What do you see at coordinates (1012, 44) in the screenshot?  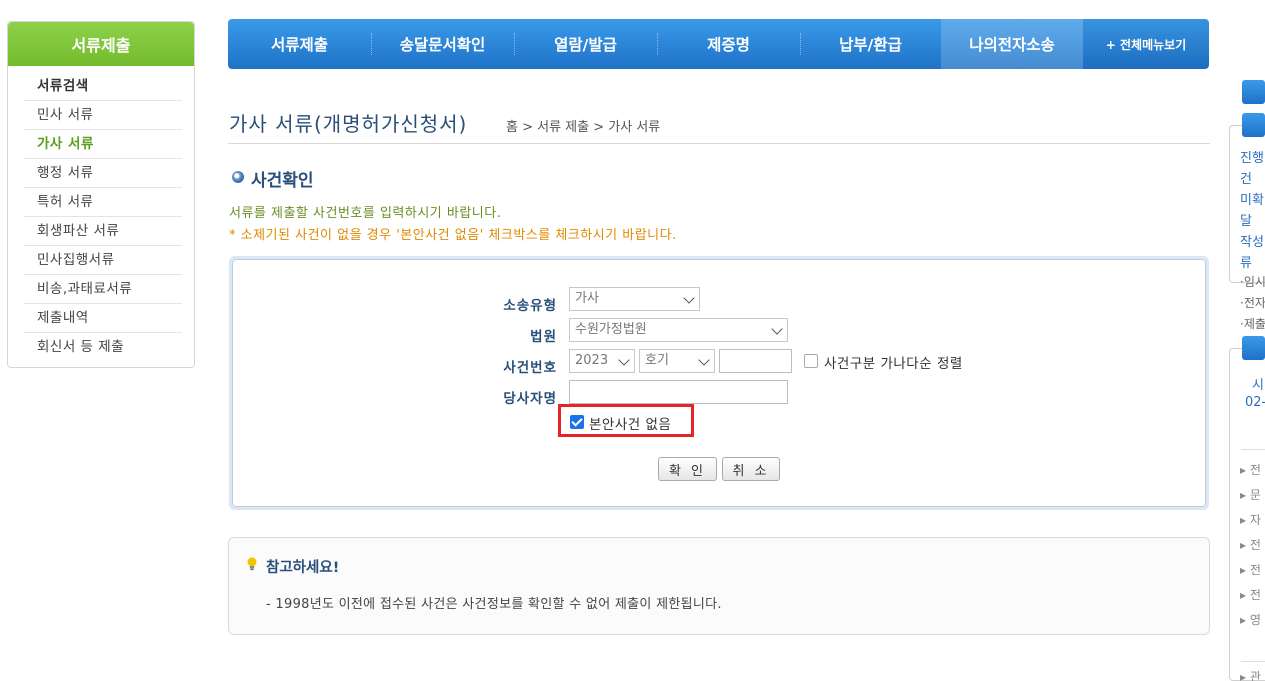 I see `nav-my-e-litigation: 나의전자소송` at bounding box center [1012, 44].